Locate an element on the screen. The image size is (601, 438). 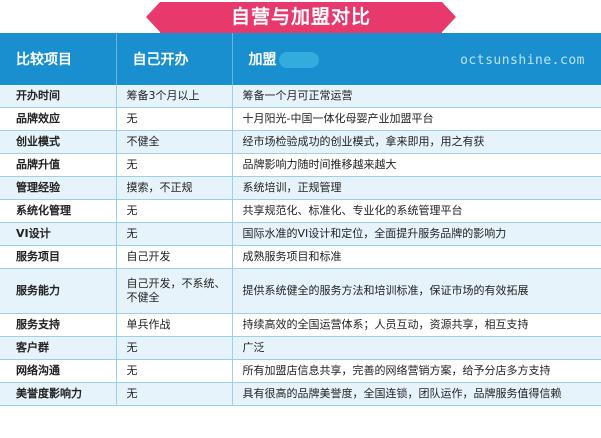
row-franchise-cell: 提供系统健全的服务方法和培训标准，保证市场的有效拓展 is located at coordinates (416, 291).